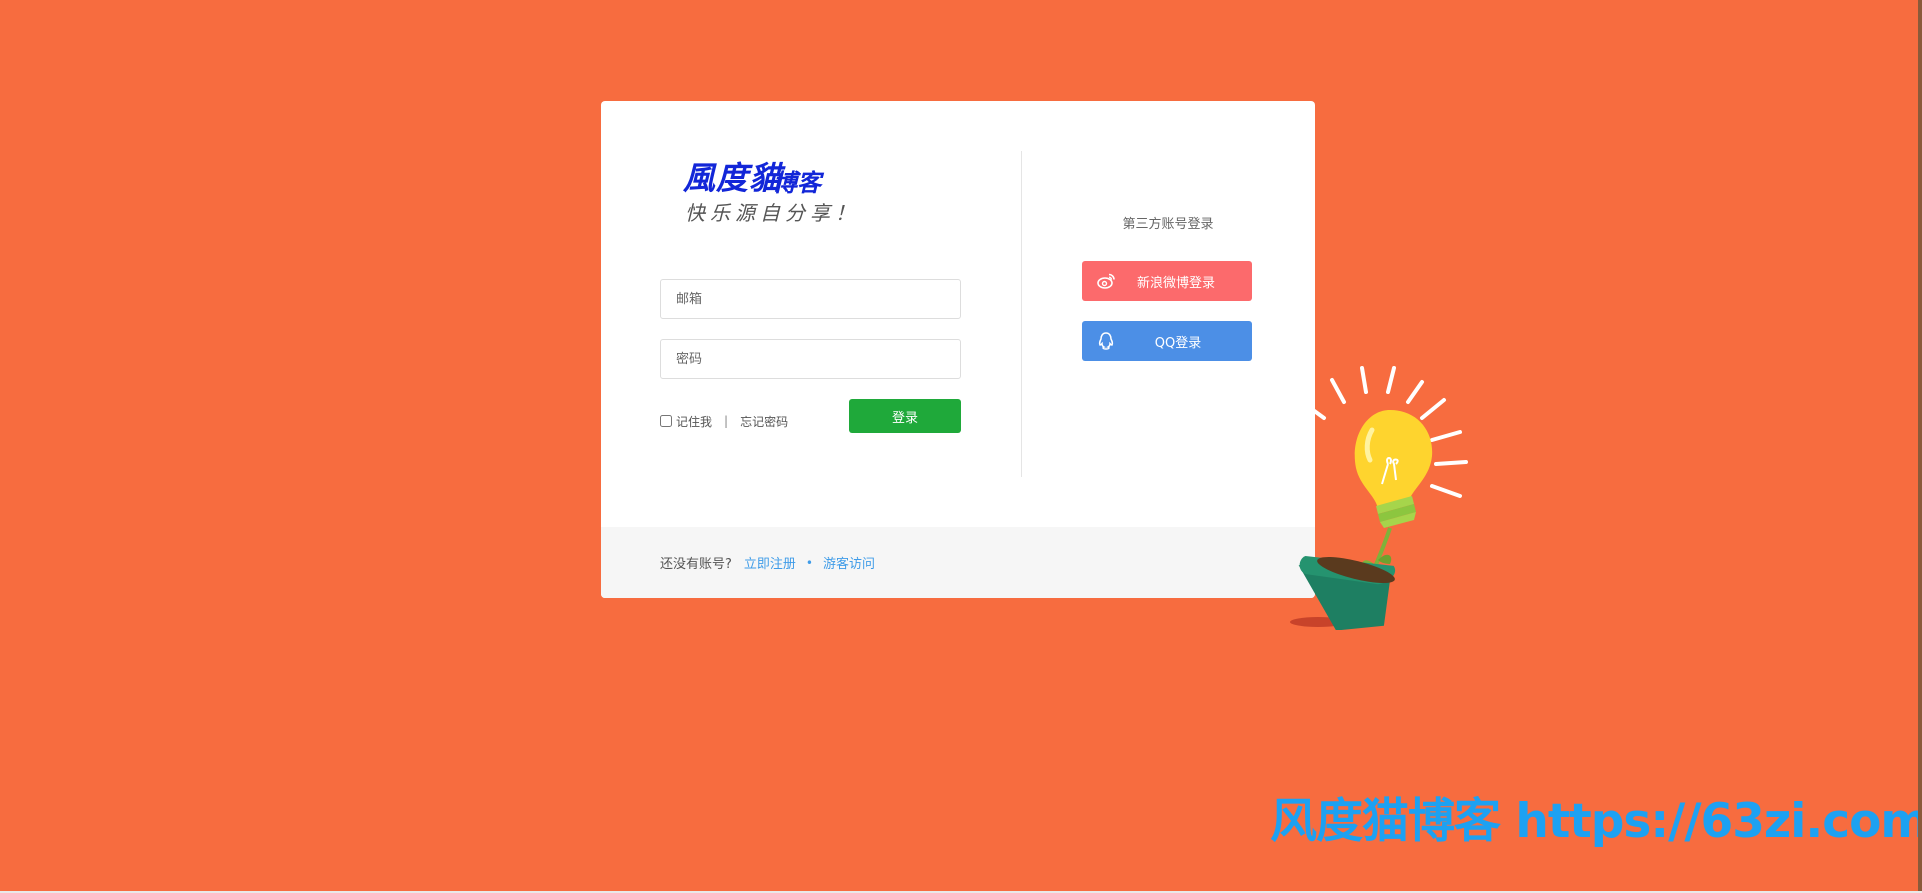 The height and width of the screenshot is (893, 1922). What do you see at coordinates (772, 213) in the screenshot?
I see `logo-slogan: 快乐源自分享！` at bounding box center [772, 213].